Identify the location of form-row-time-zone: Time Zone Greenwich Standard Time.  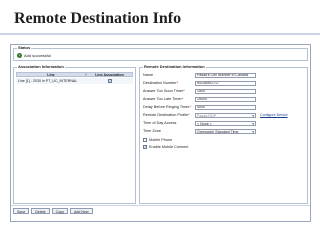
(199, 131).